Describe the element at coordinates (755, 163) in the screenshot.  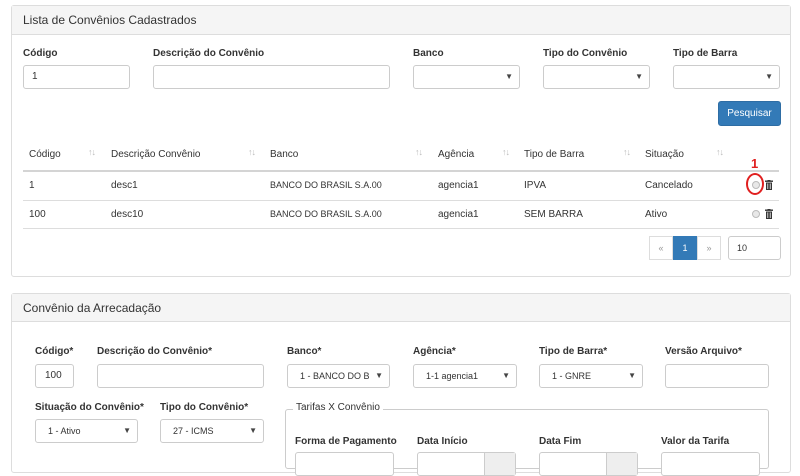
I see `annotation-number: 1` at that location.